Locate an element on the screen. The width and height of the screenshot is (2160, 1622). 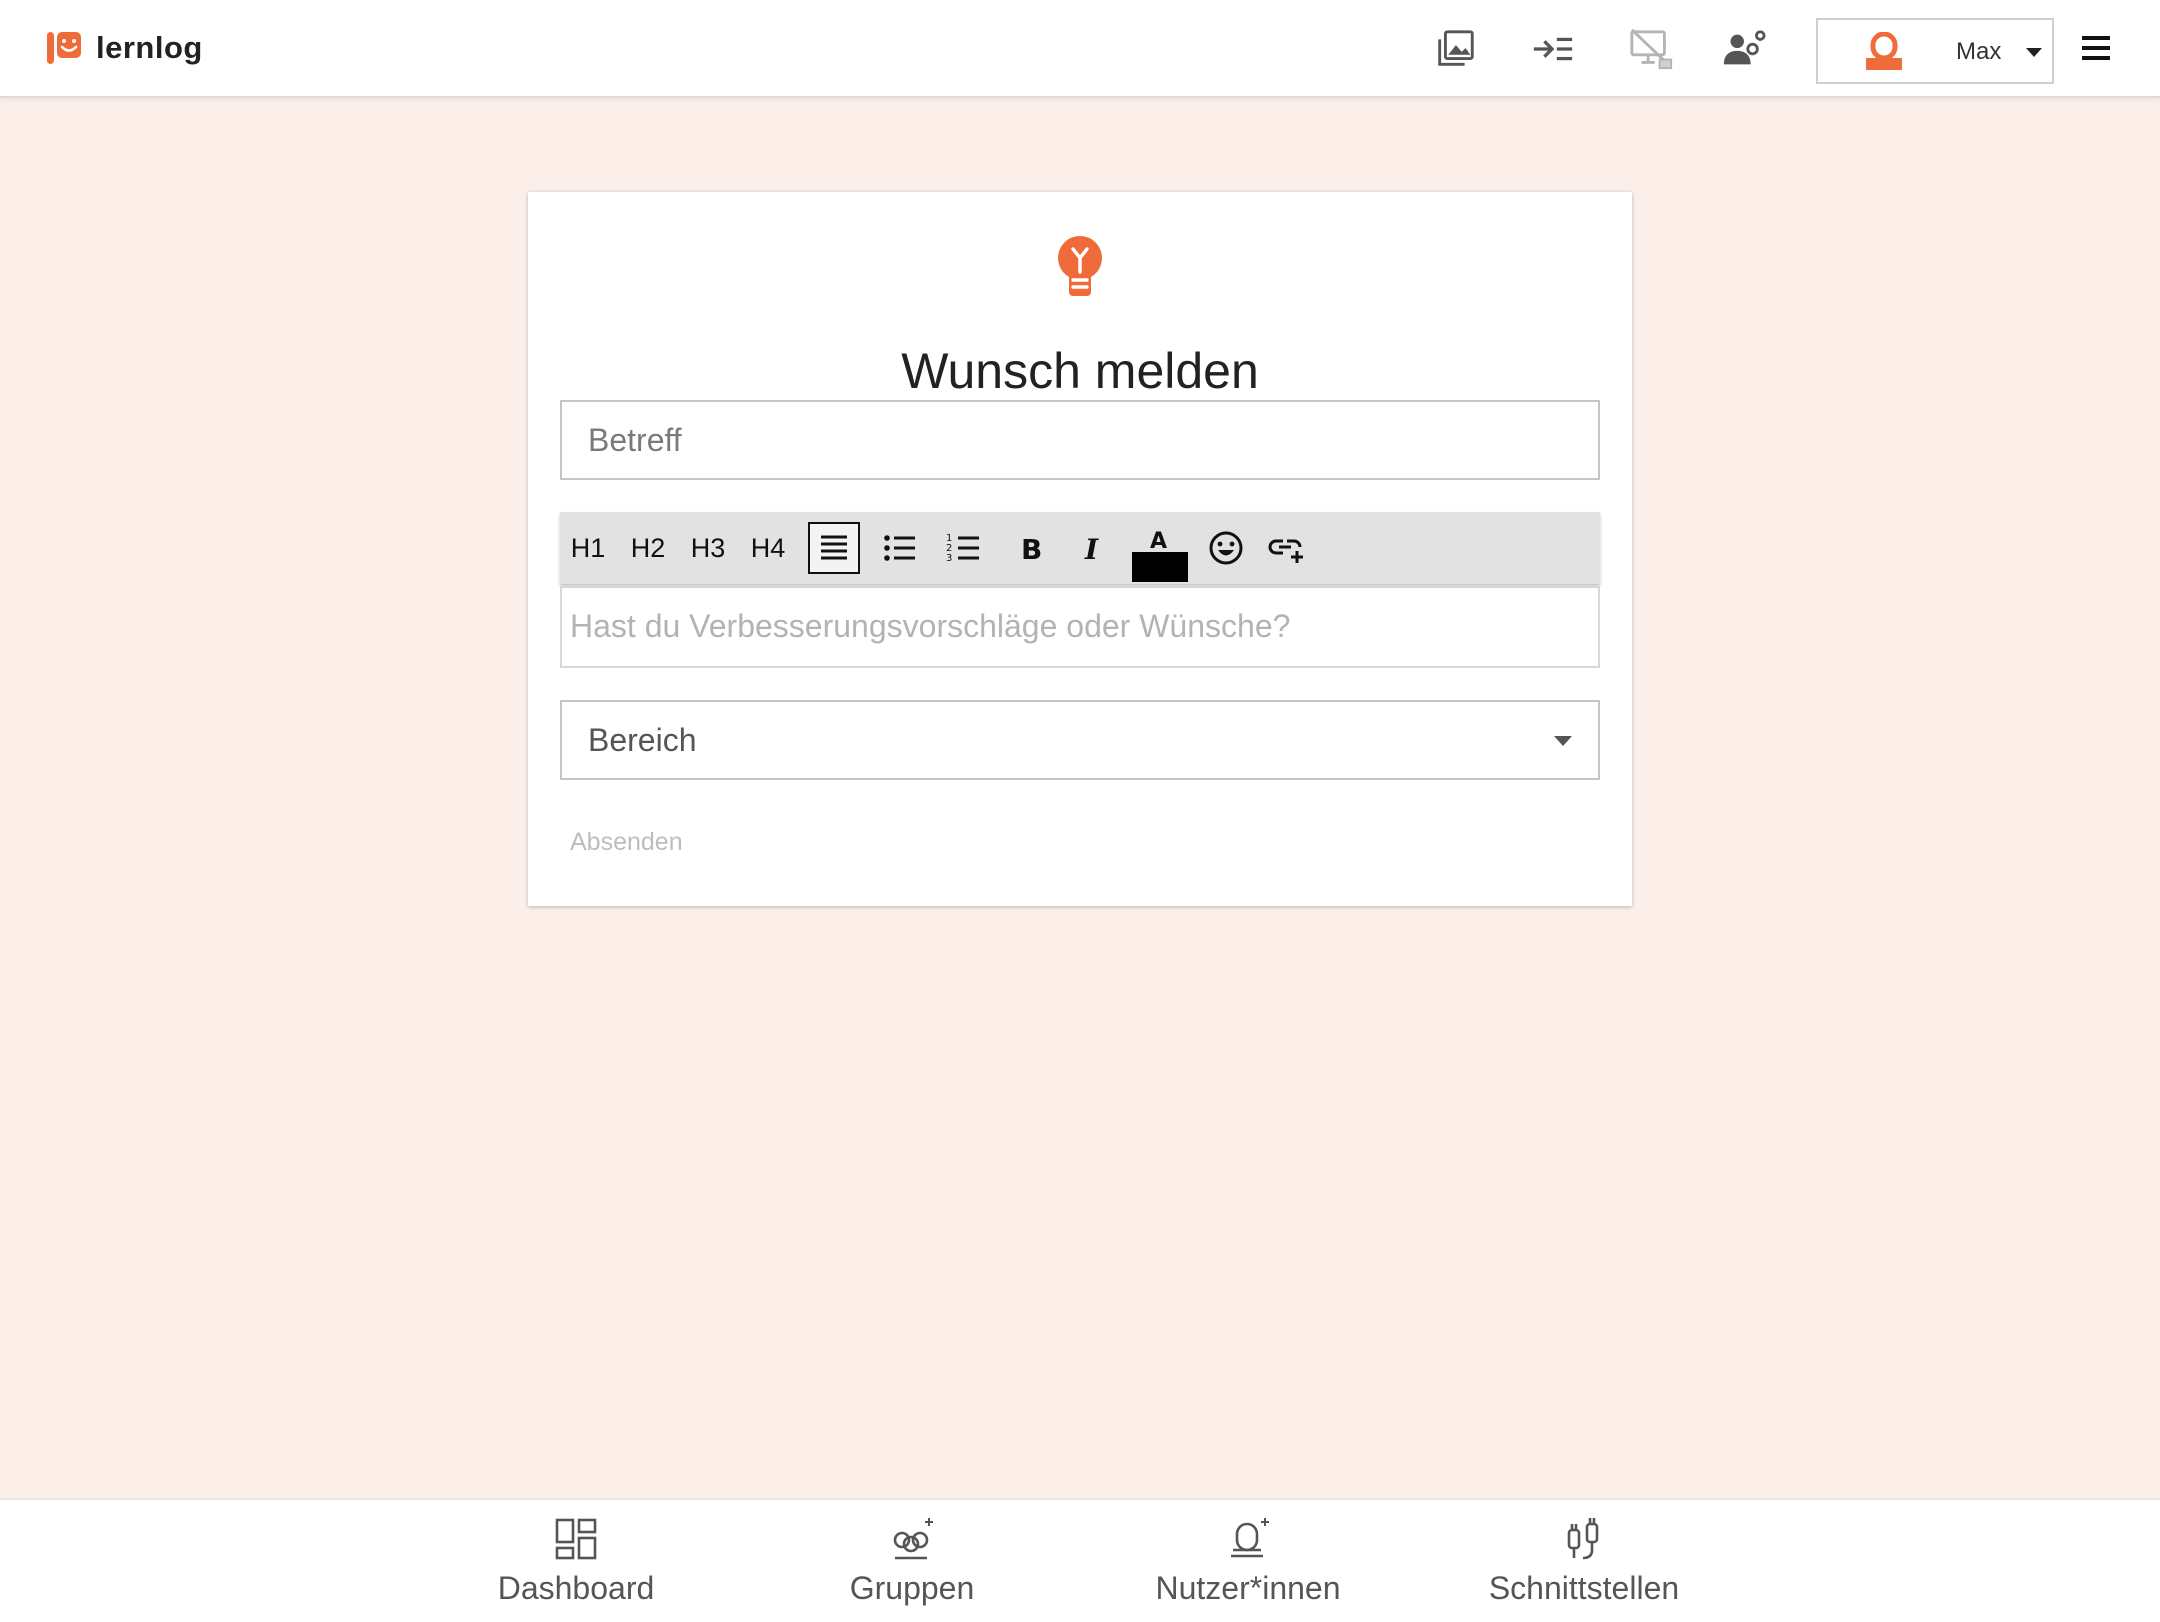
nav-item-interfaces: Schnittstellen is located at coordinates (1584, 1566).